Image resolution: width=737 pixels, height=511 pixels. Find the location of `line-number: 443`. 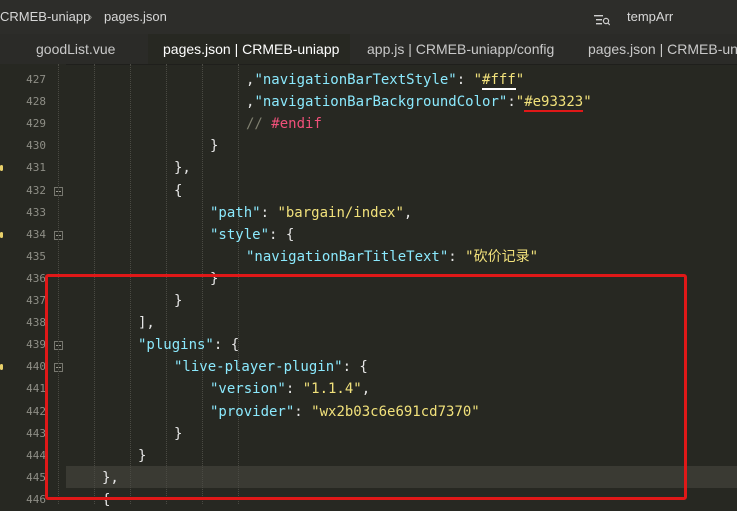

line-number: 443 is located at coordinates (36, 433).